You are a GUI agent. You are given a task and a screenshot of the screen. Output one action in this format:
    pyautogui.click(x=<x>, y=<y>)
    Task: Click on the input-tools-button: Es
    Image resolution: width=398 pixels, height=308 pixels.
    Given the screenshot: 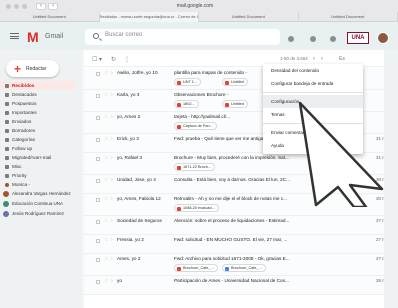 What is the action you would take?
    pyautogui.click(x=342, y=59)
    